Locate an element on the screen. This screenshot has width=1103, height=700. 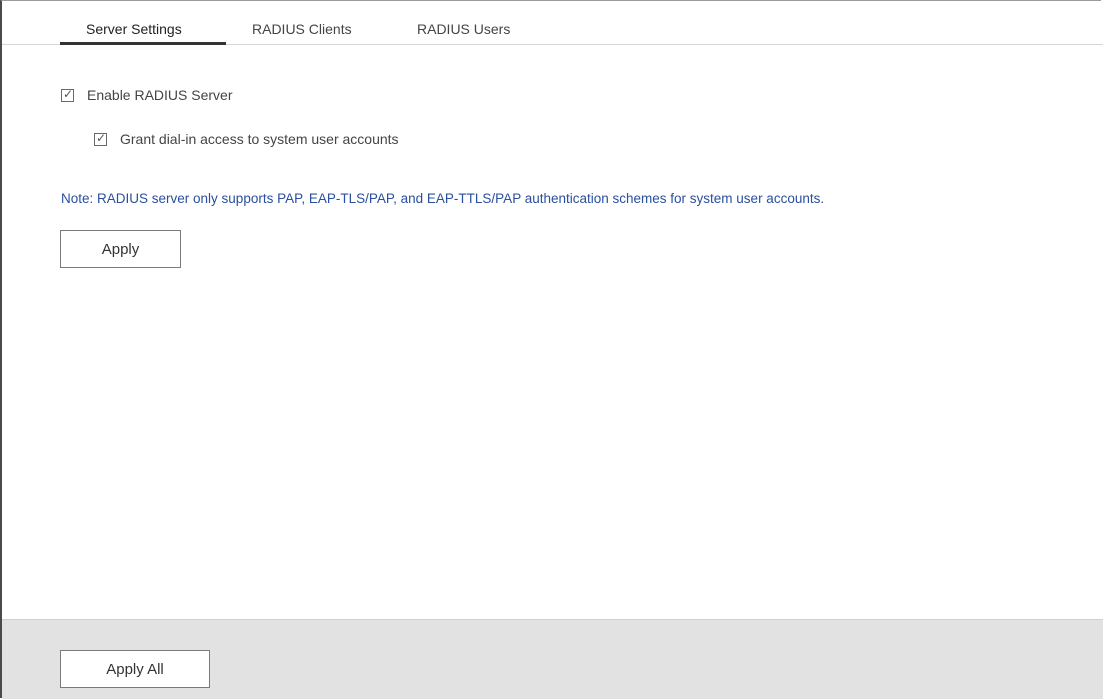
tab-radius-users: RADIUS Users is located at coordinates (463, 29).